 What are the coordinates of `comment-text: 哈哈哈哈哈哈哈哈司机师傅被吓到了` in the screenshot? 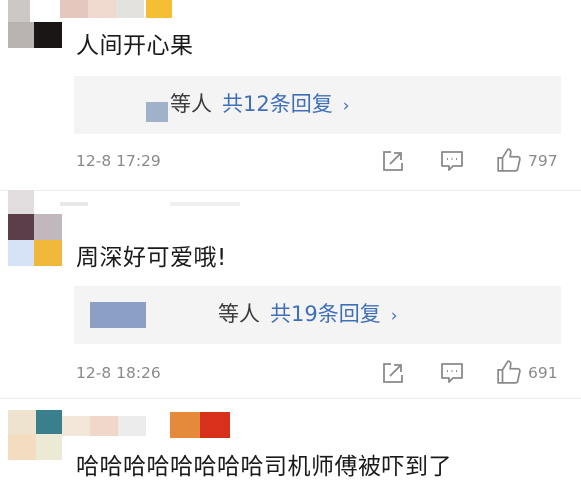 It's located at (264, 467).